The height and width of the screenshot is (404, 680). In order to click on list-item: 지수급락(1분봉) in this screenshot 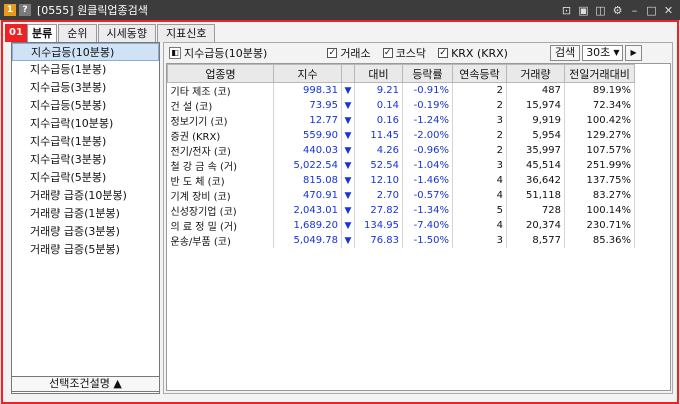, I will do `click(85, 142)`.